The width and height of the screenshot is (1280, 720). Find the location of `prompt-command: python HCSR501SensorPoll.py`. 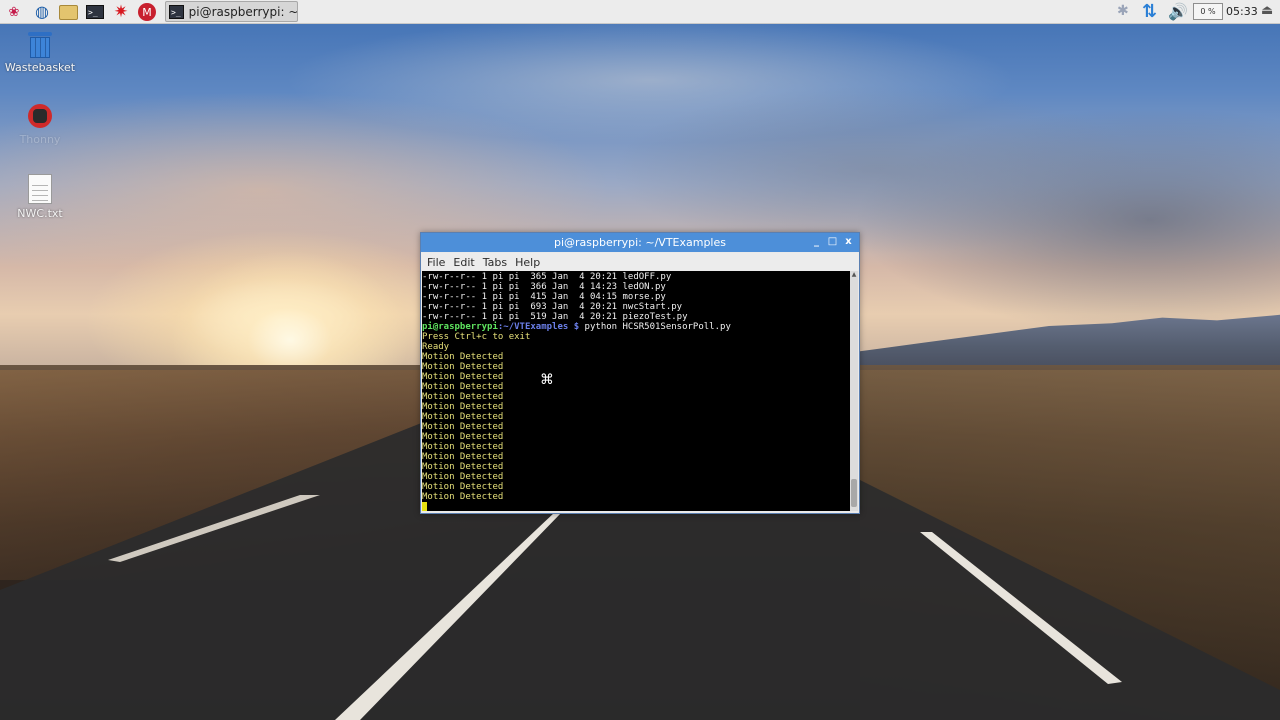

prompt-command: python HCSR501SensorPoll.py is located at coordinates (655, 327).